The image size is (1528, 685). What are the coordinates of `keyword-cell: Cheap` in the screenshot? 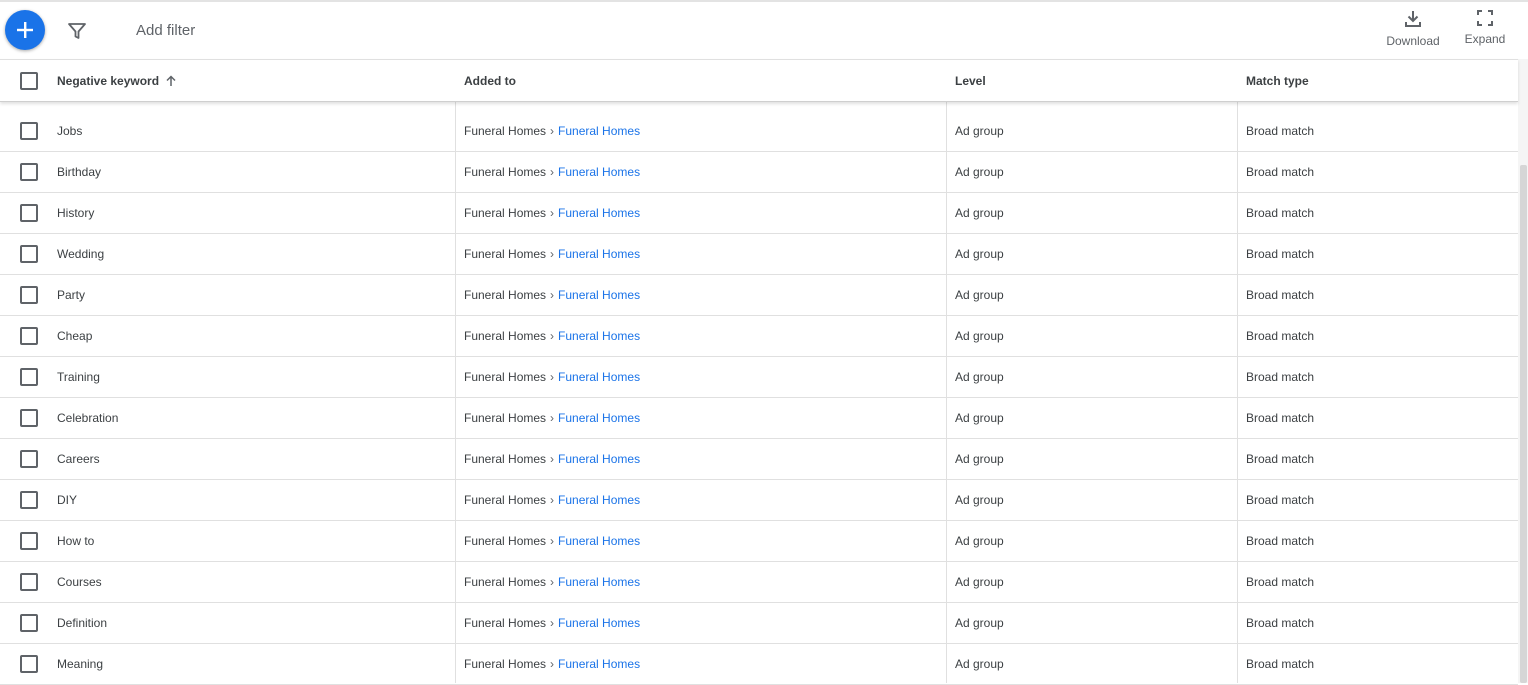 It's located at (75, 336).